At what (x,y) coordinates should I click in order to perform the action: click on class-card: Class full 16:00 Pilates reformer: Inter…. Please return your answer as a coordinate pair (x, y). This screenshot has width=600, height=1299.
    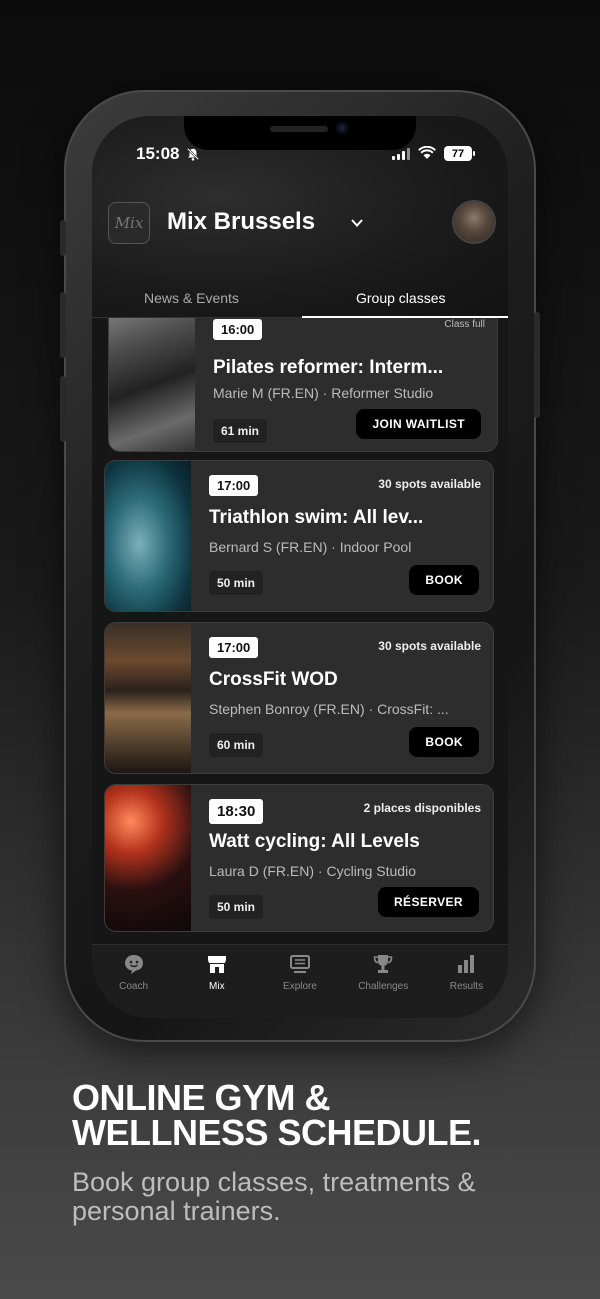
    Looking at the image, I should click on (303, 385).